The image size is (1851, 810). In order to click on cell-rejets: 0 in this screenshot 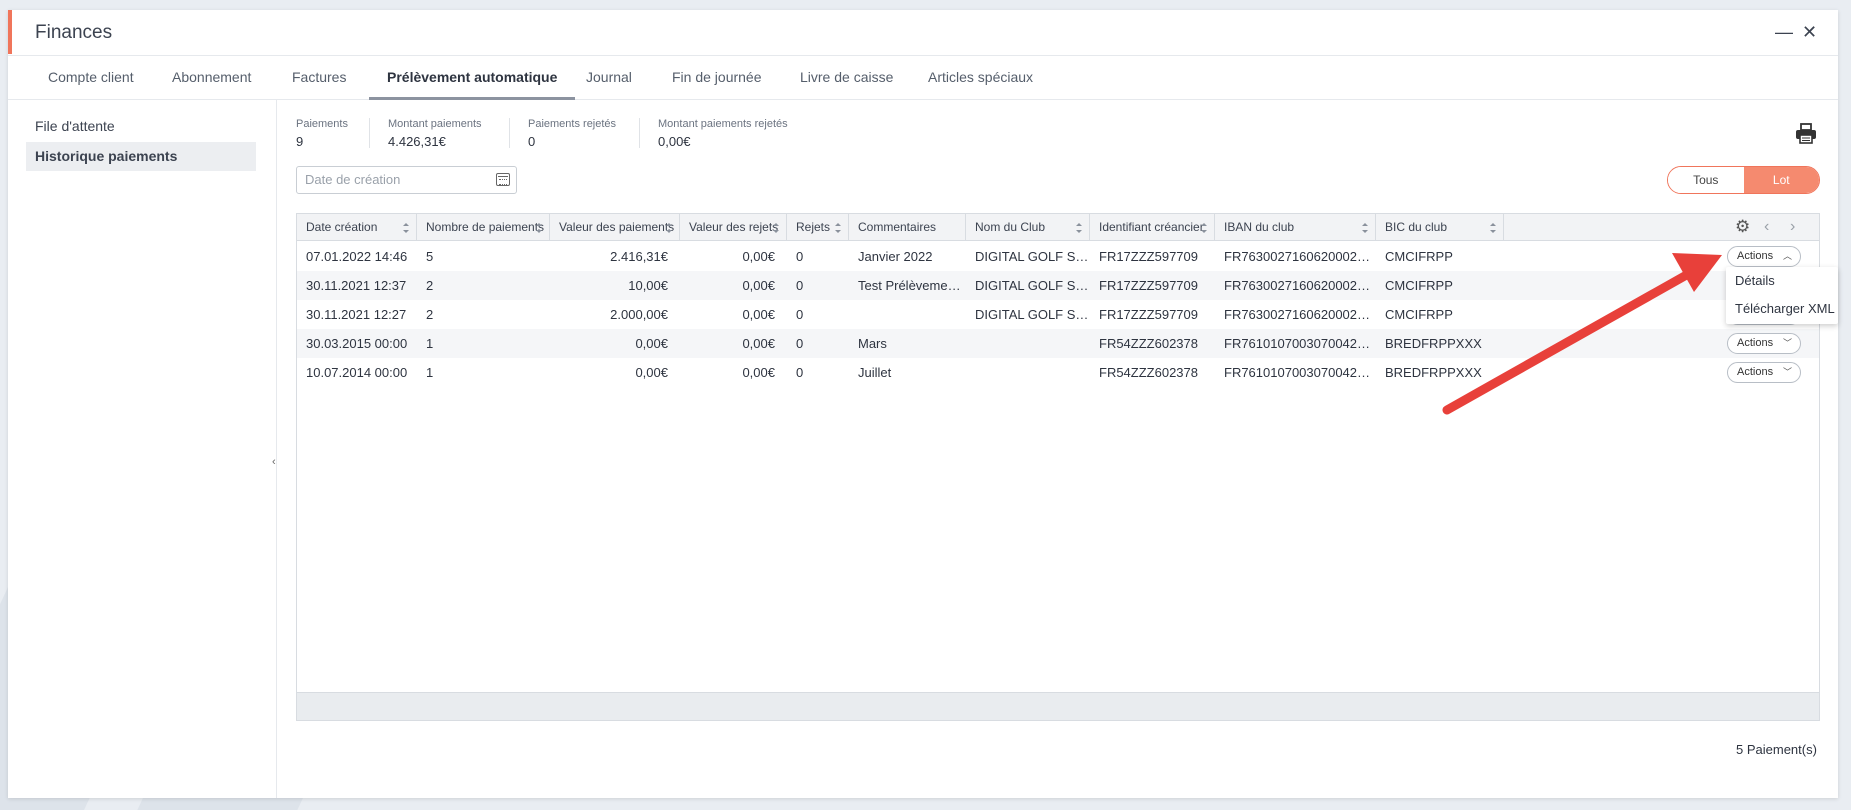, I will do `click(800, 343)`.